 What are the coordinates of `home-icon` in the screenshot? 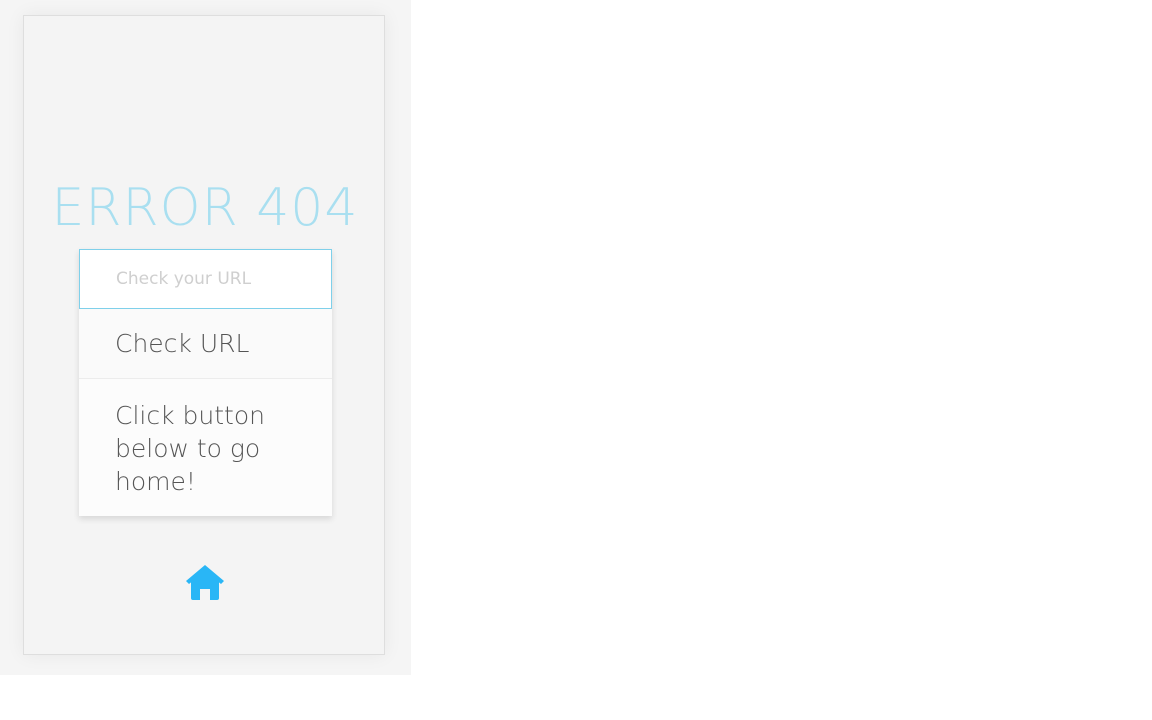 It's located at (205, 582).